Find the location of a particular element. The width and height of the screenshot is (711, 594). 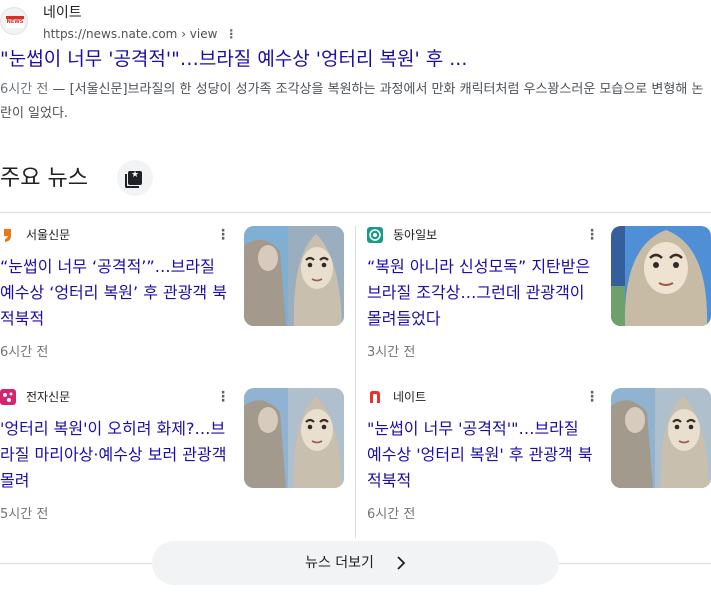

news-time: 5시간 전 is located at coordinates (24, 514).